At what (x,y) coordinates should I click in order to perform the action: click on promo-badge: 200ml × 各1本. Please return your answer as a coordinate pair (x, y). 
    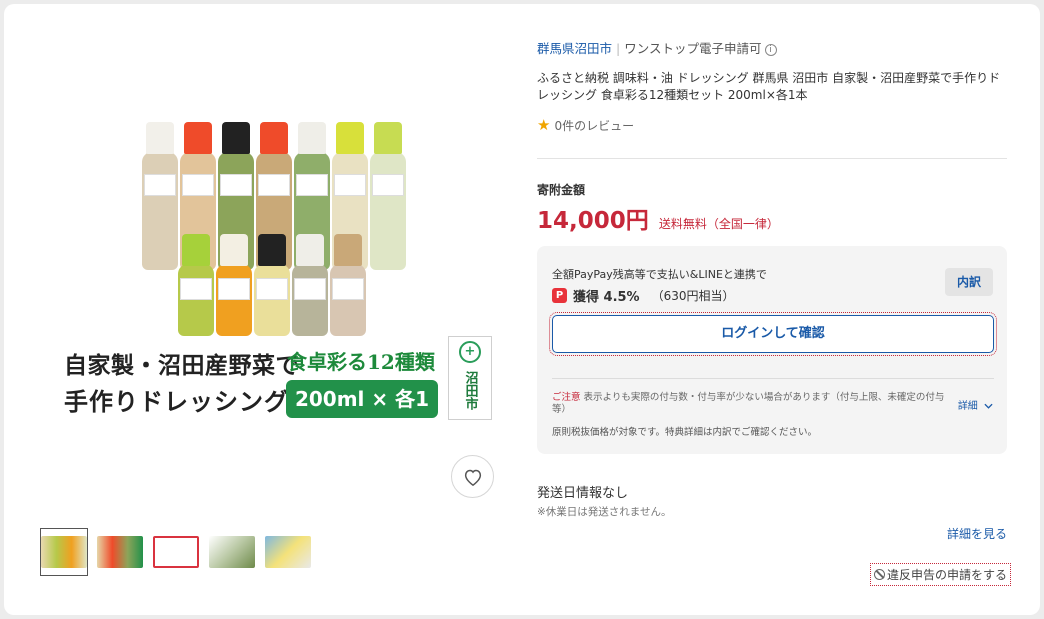
    Looking at the image, I should click on (362, 414).